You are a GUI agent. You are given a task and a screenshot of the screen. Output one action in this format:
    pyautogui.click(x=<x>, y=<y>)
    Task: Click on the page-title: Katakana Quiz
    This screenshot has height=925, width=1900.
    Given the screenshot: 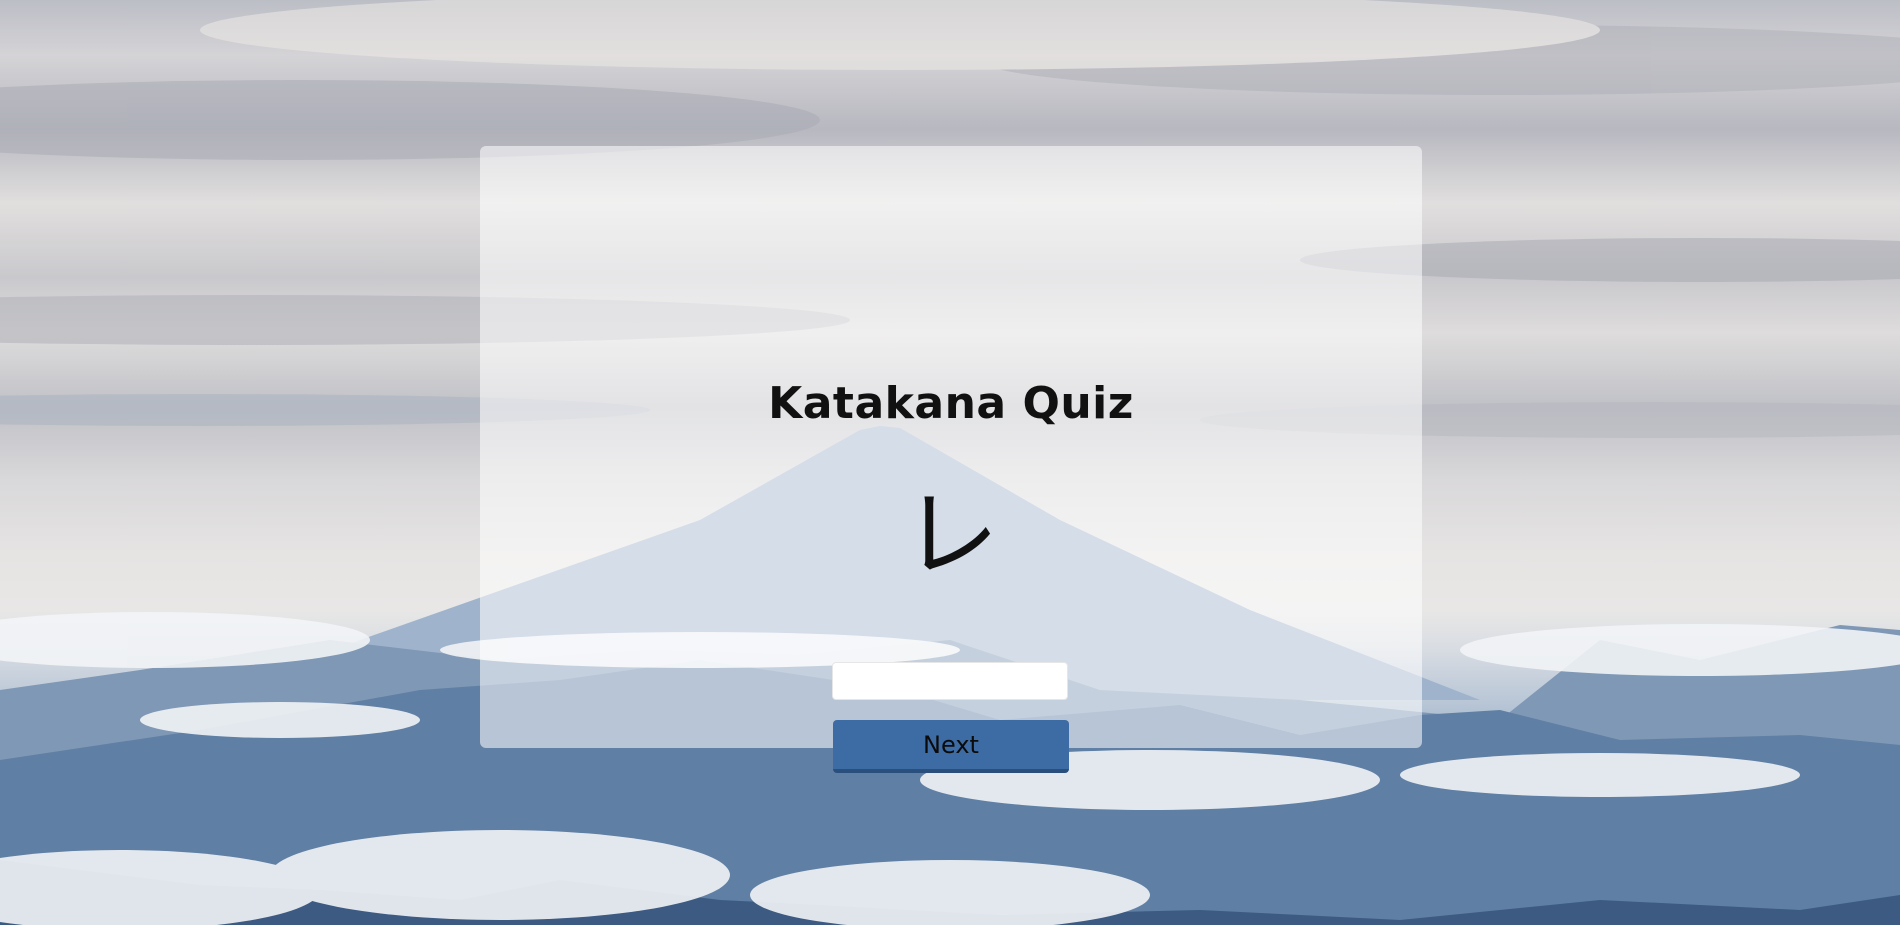 What is the action you would take?
    pyautogui.click(x=951, y=403)
    